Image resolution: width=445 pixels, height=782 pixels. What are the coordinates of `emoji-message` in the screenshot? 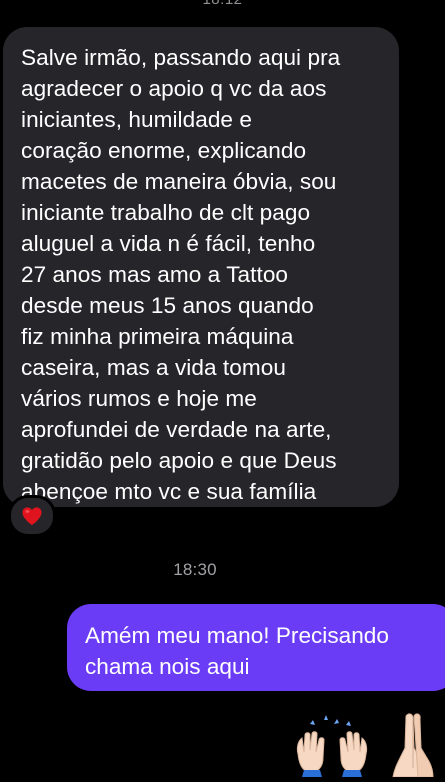 It's located at (367, 743).